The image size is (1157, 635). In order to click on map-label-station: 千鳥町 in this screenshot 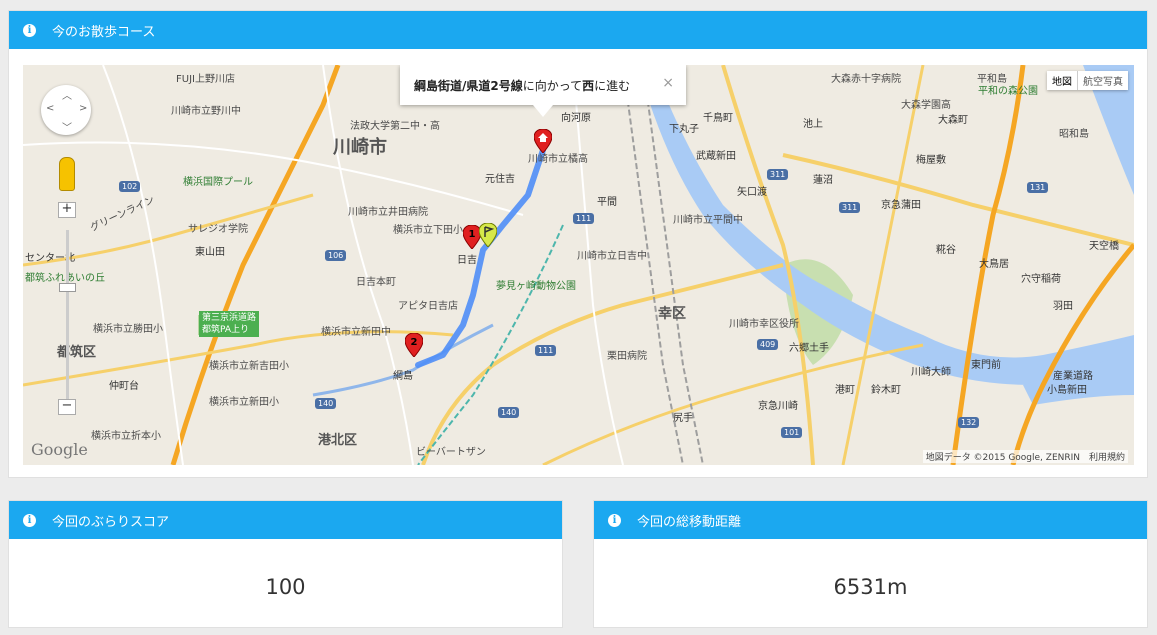, I will do `click(718, 118)`.